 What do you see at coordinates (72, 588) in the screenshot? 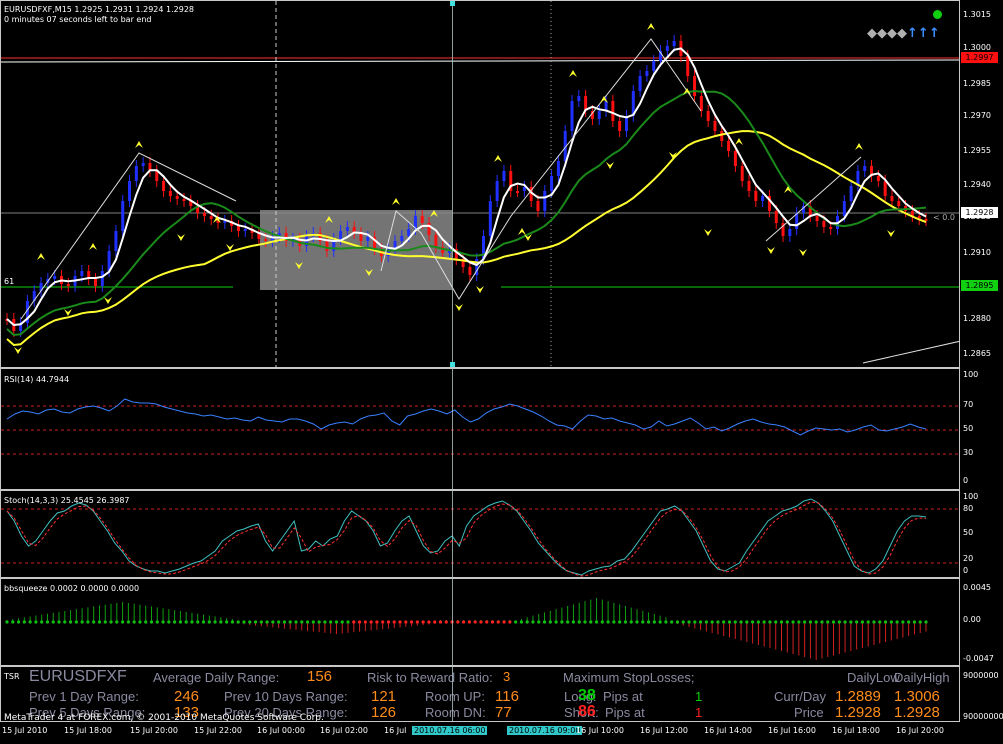
I see `bbsqueeze-title: bbsqueeze 0.0002 0.0000 0.0000` at bounding box center [72, 588].